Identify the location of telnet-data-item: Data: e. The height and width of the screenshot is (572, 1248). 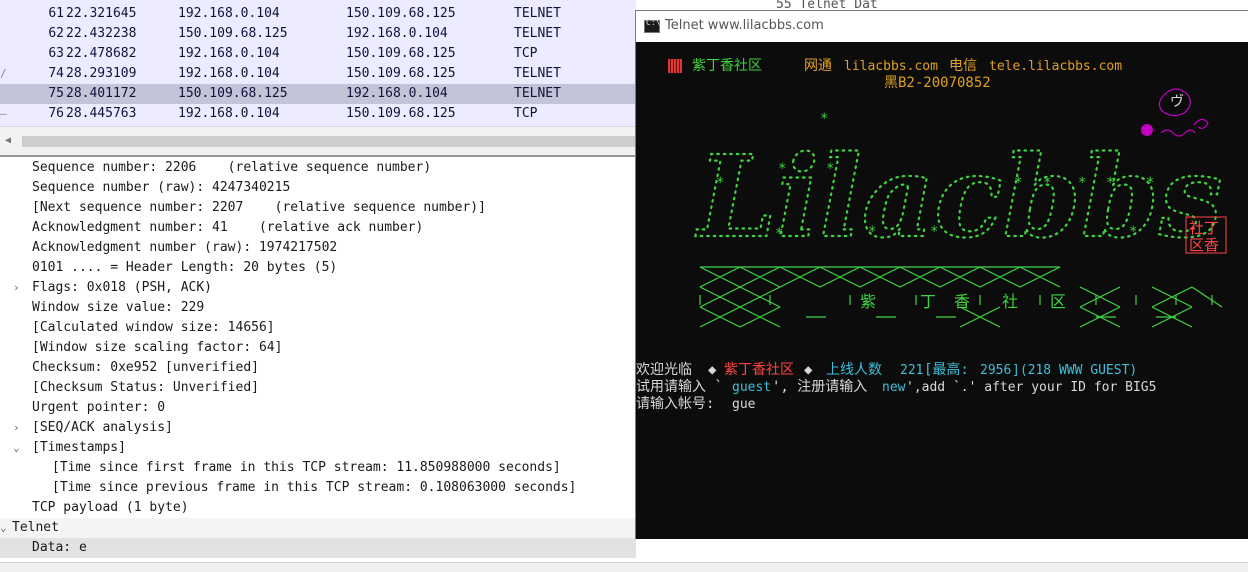
(318, 548).